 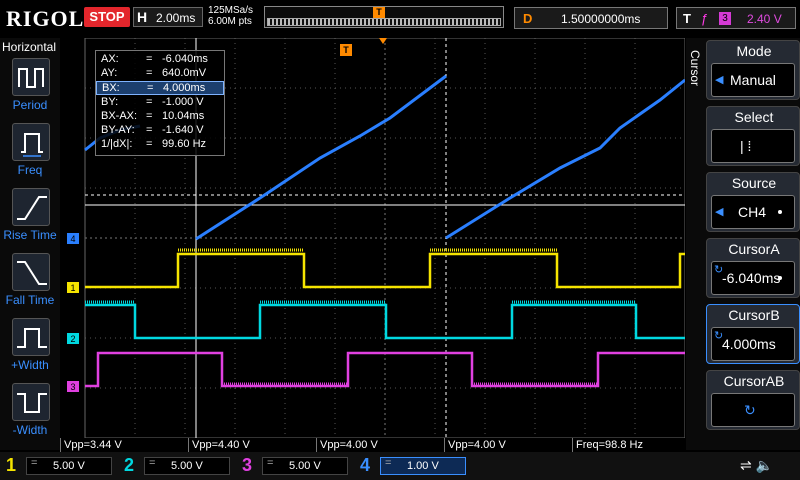 I want to click on trigger-time-marker: T, so click(x=346, y=50).